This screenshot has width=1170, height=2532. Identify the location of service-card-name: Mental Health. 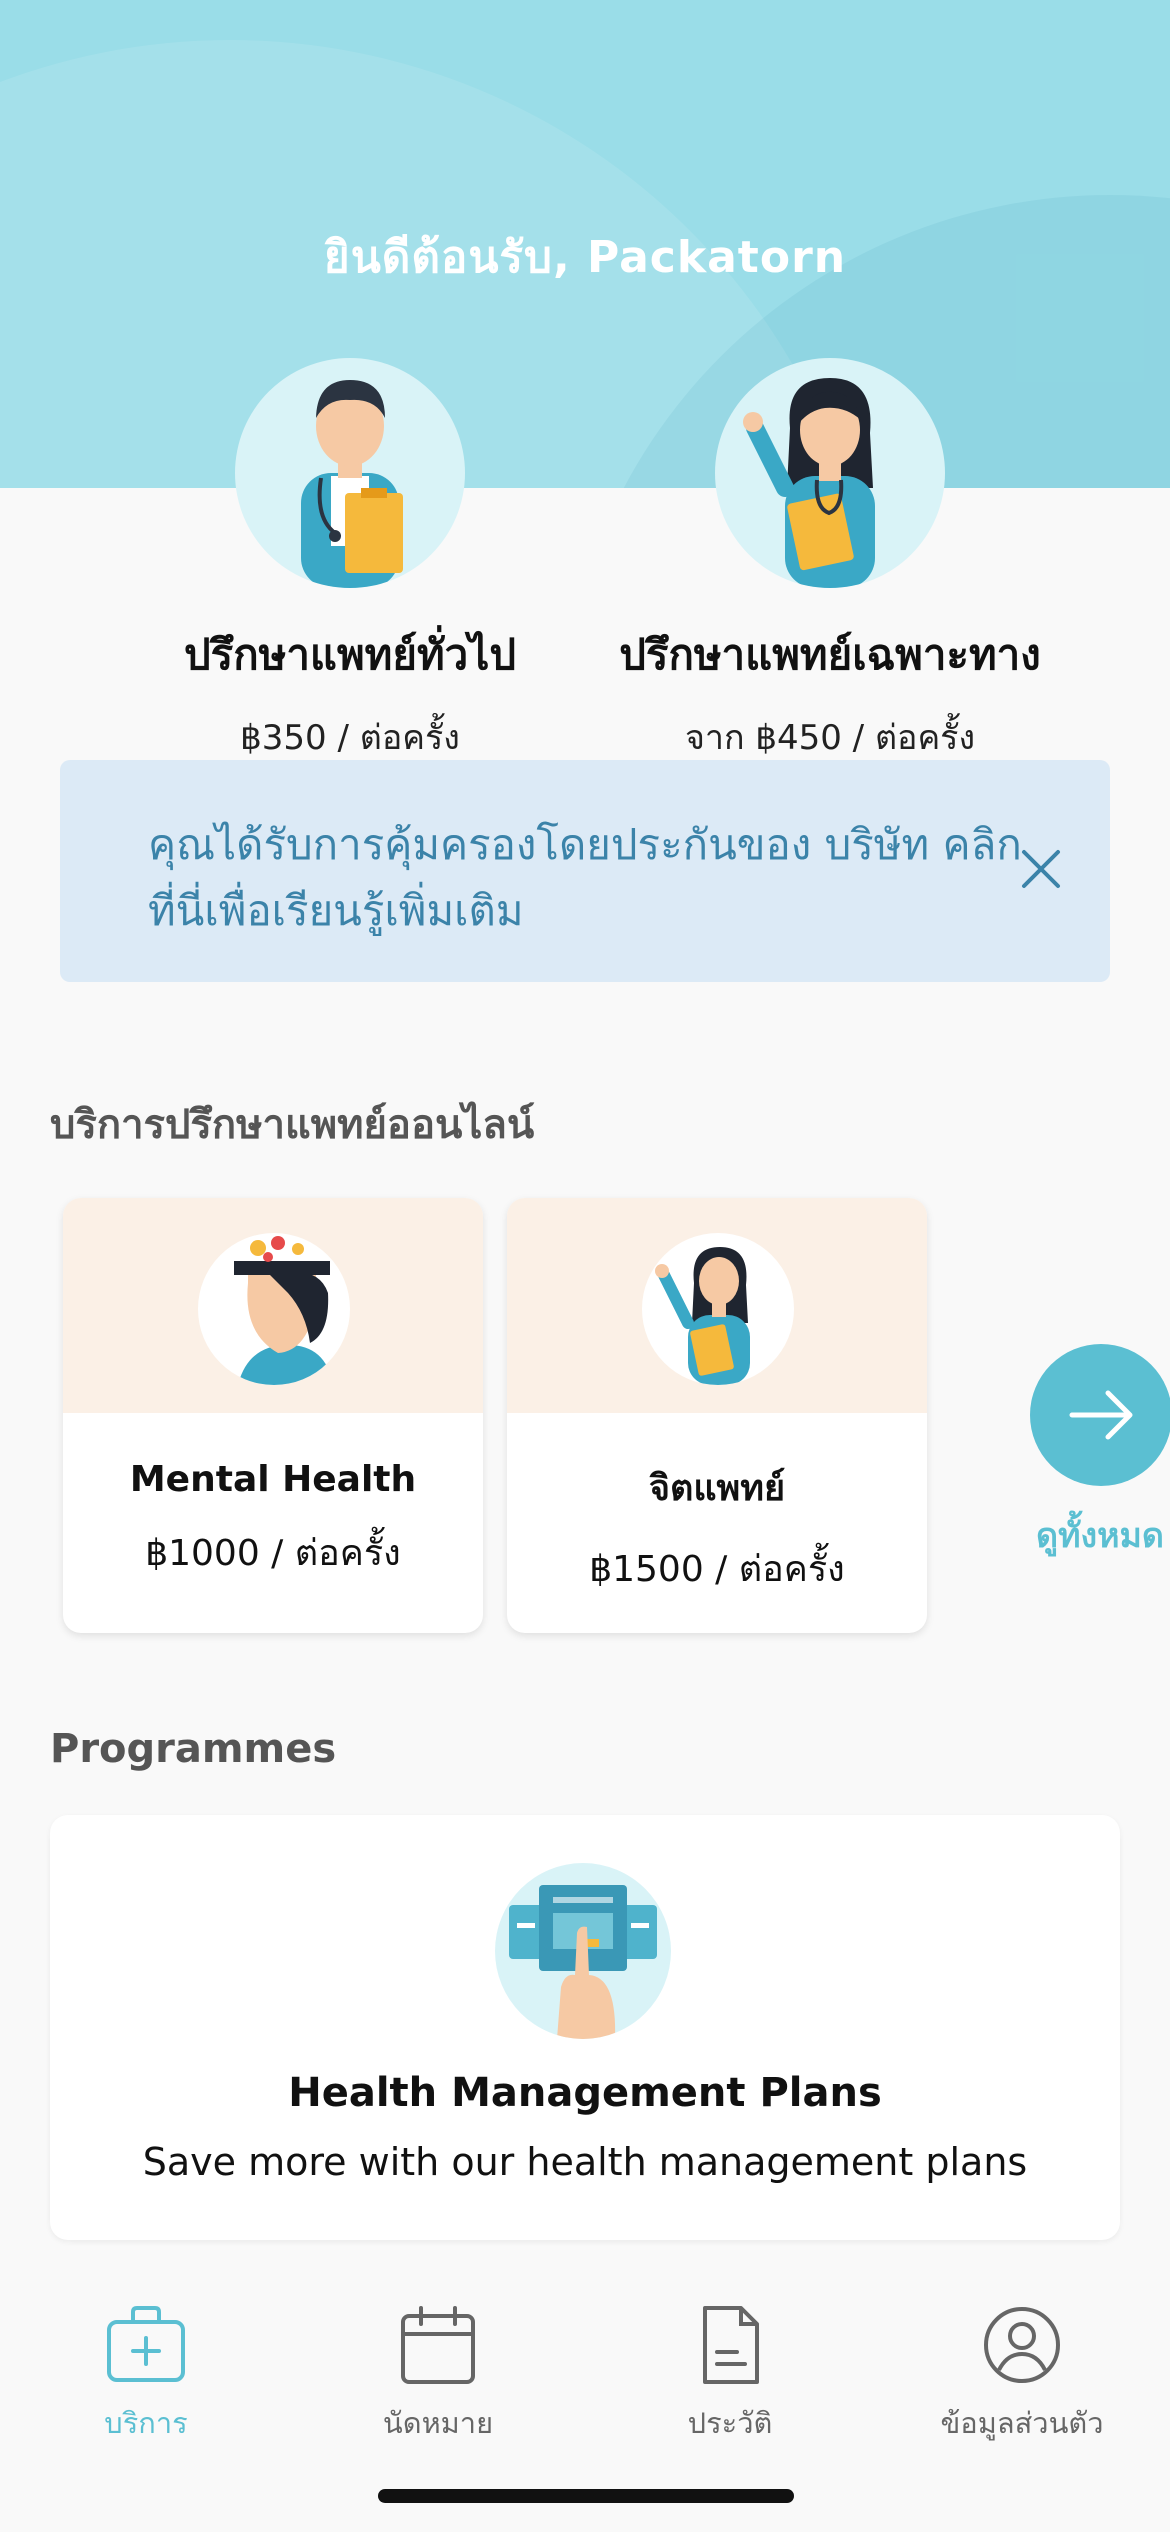
(273, 1479).